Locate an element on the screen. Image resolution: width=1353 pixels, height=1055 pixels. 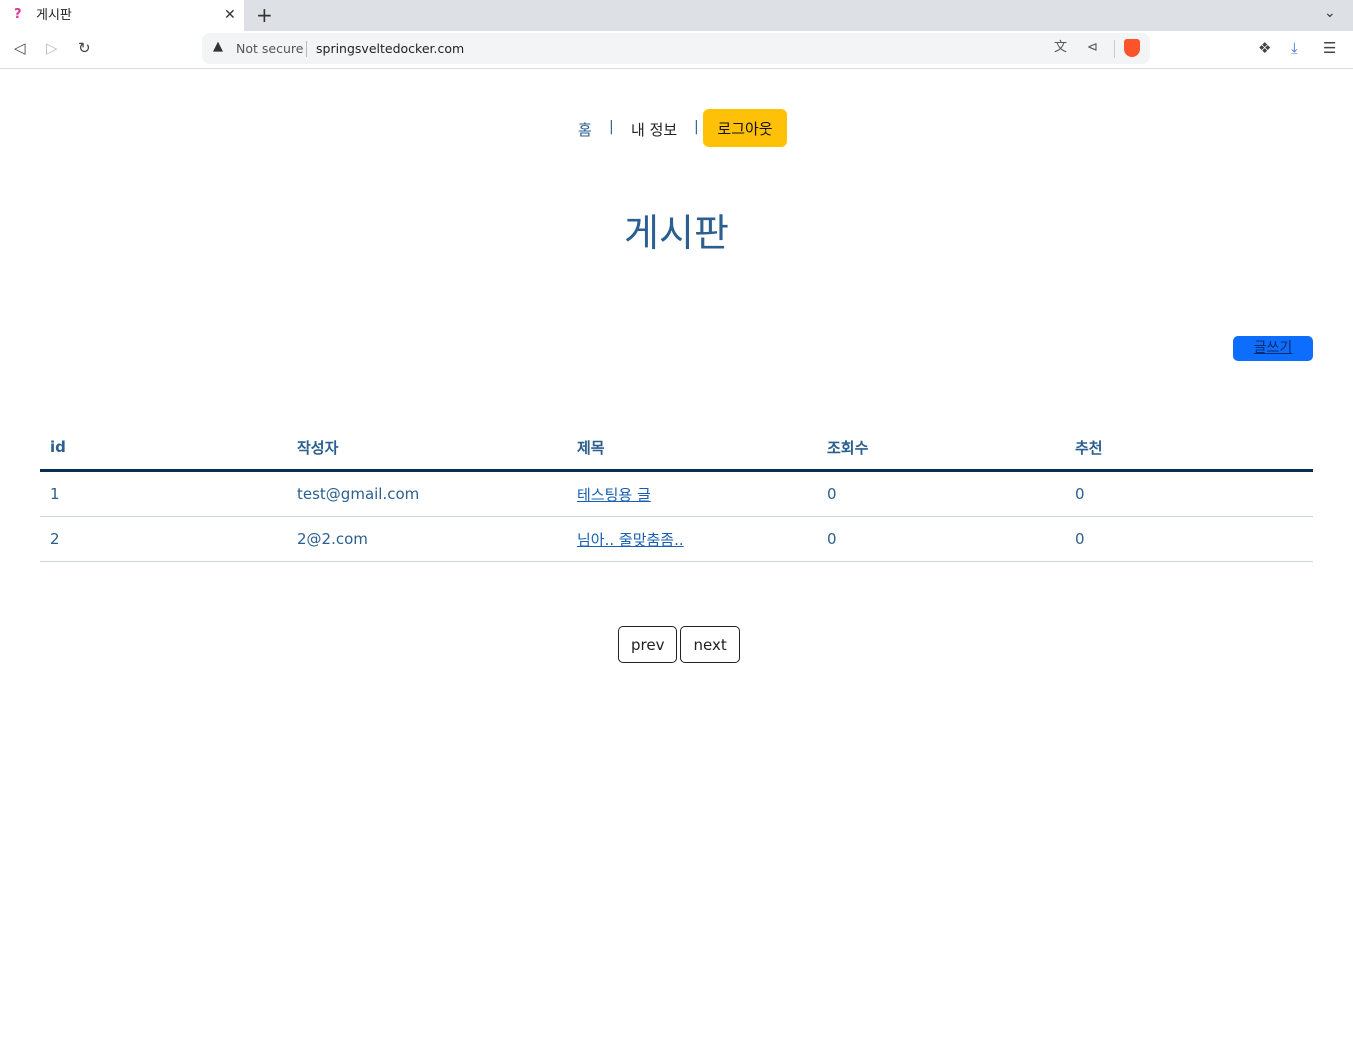
new-tab-button: + is located at coordinates (264, 15).